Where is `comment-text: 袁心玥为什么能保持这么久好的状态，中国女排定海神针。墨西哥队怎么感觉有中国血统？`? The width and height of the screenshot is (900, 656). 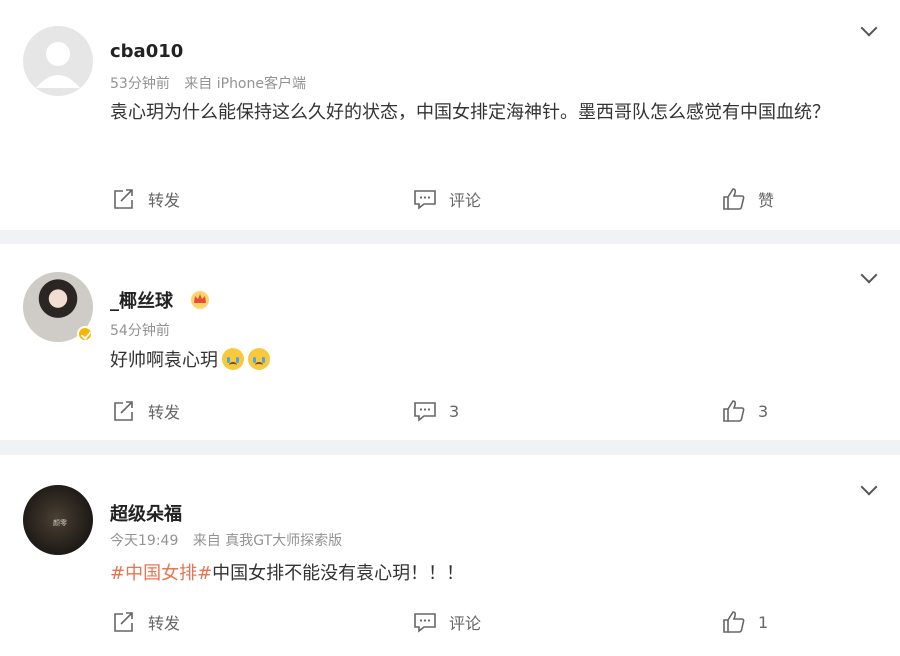 comment-text: 袁心玥为什么能保持这么久好的状态，中国女排定海神针。墨西哥队怎么感觉有中国血统？ is located at coordinates (490, 113).